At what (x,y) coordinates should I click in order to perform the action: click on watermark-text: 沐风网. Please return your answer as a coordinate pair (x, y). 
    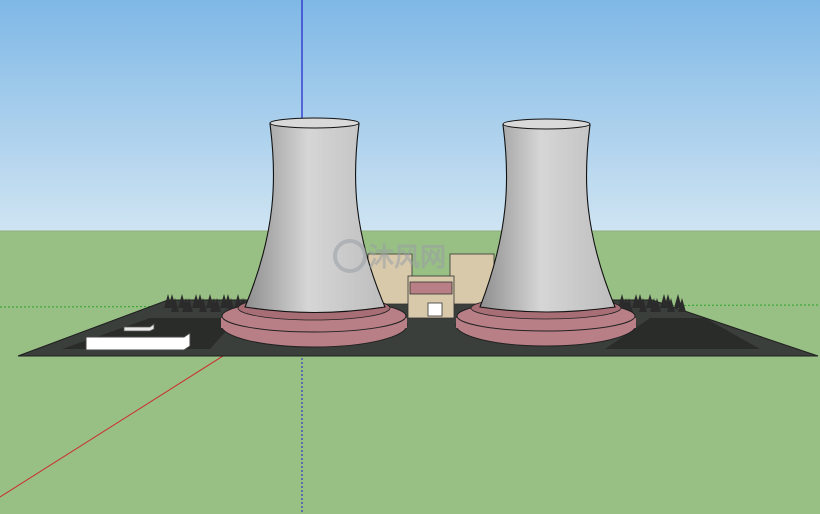
    Looking at the image, I should click on (407, 258).